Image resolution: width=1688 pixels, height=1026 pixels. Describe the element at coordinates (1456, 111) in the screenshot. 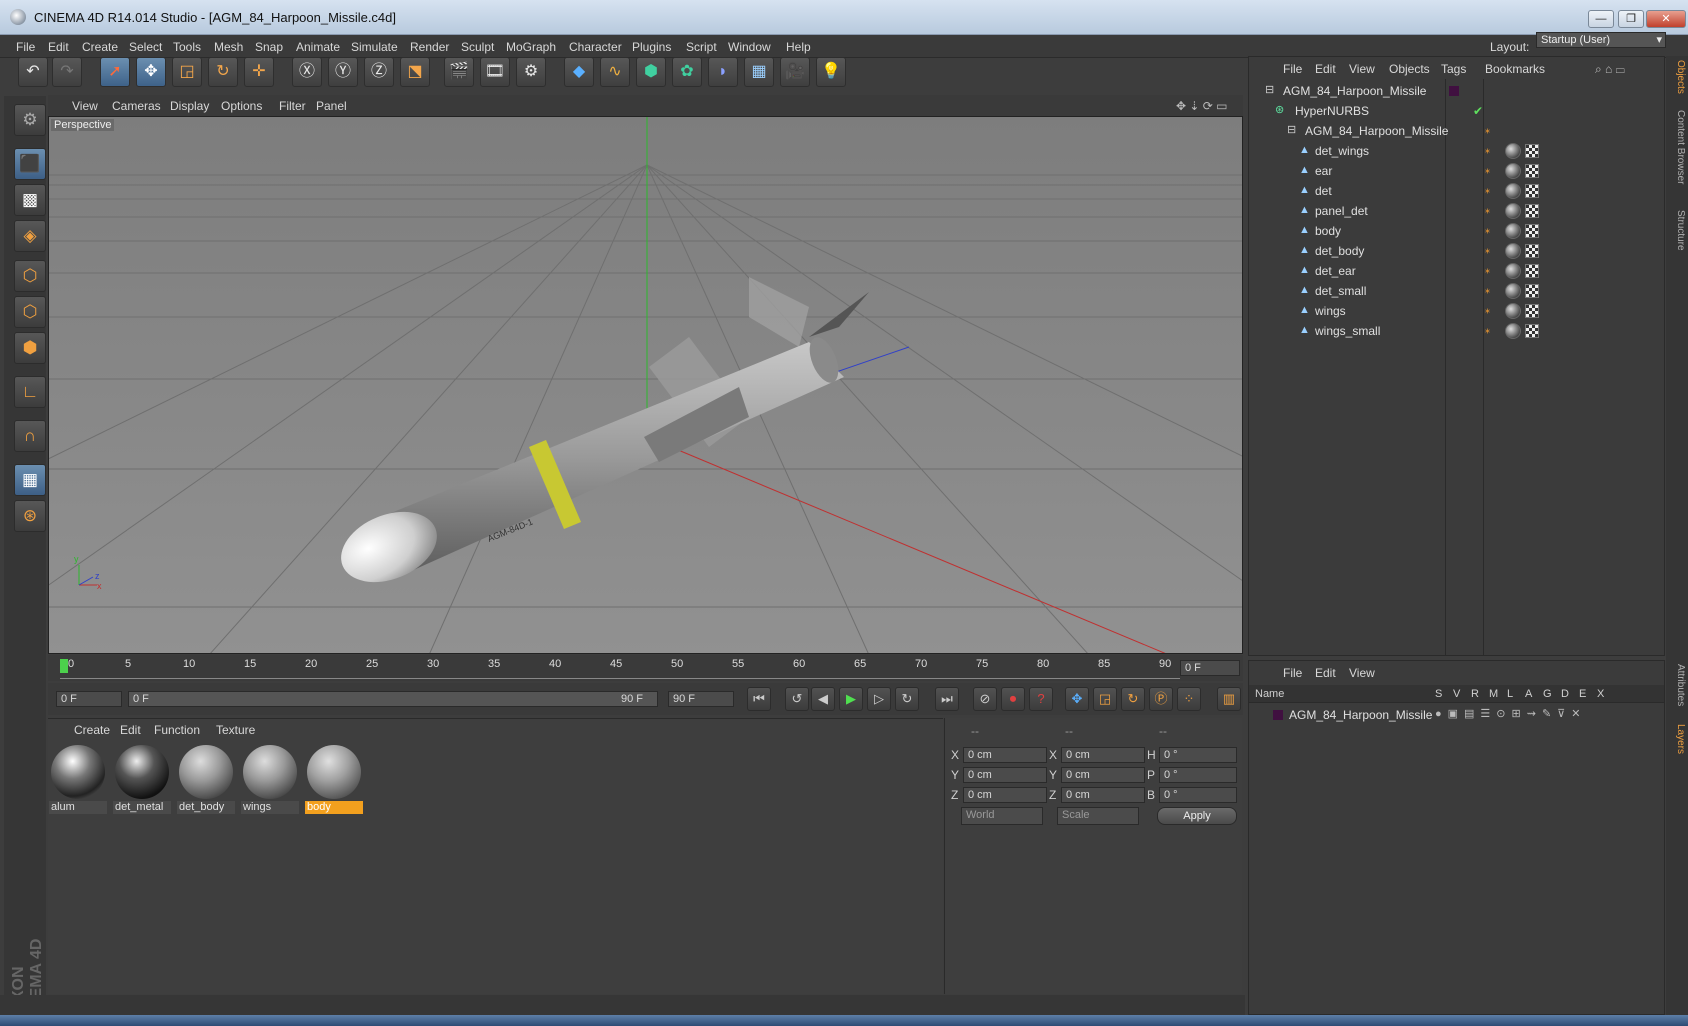

I see `object-row: ⊛ HyperNURBS ✔` at that location.